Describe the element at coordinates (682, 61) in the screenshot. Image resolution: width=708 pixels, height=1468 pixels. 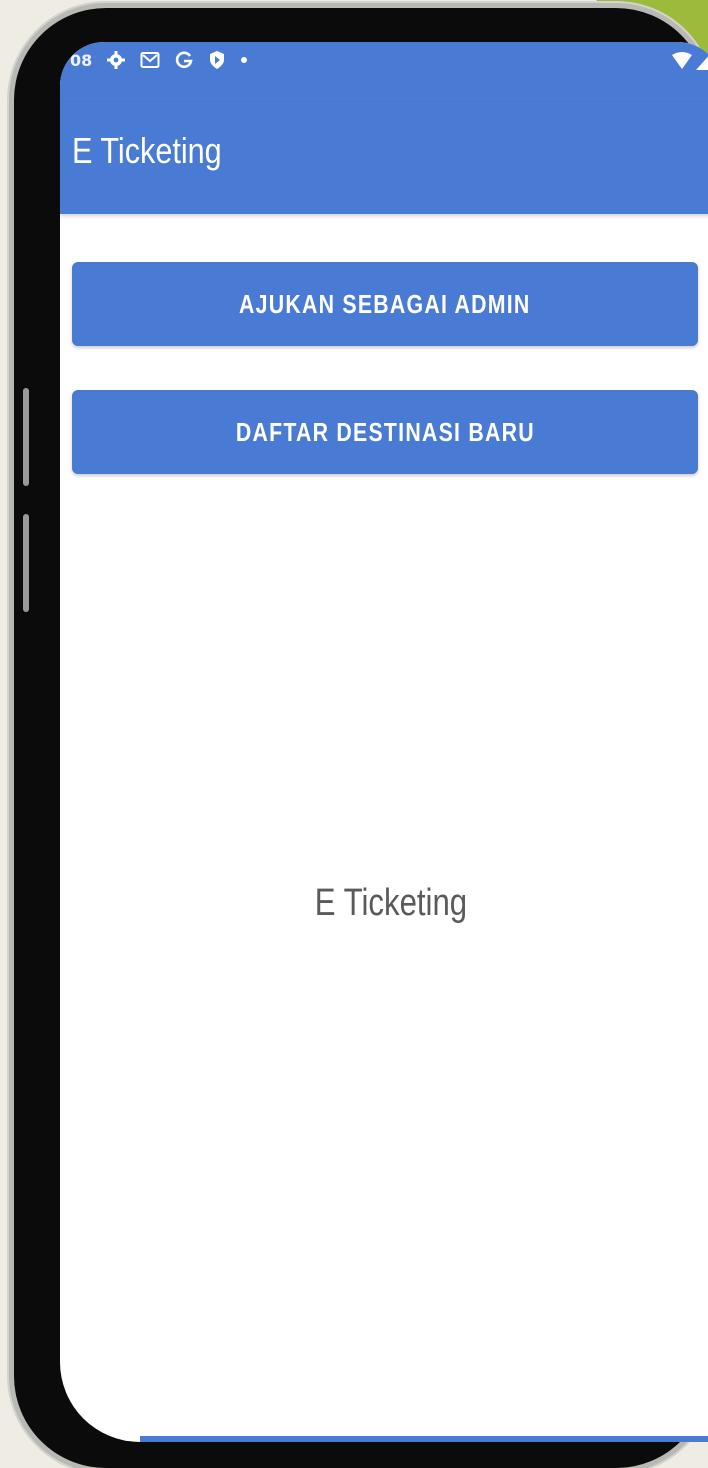
I see `wifi-icon` at that location.